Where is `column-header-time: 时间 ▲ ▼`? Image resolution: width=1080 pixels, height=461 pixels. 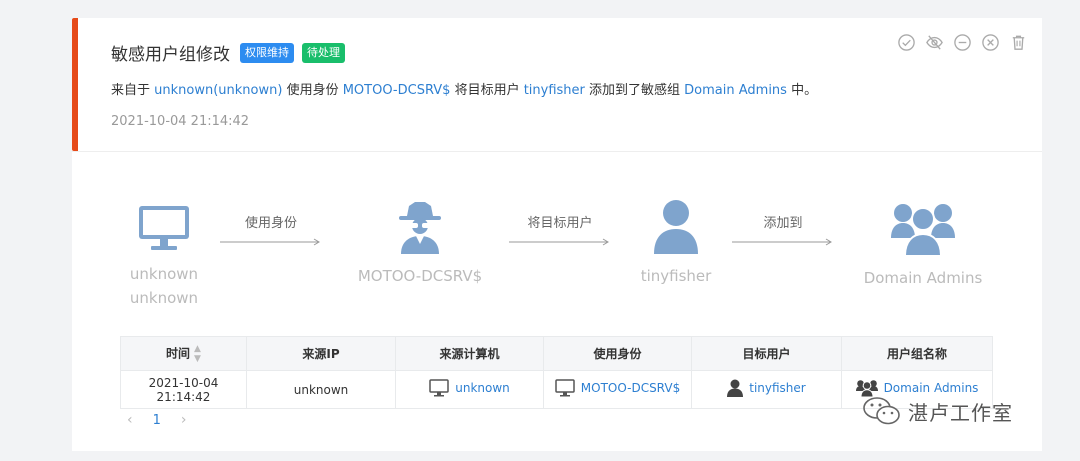 column-header-time: 时间 ▲ ▼ is located at coordinates (183, 353).